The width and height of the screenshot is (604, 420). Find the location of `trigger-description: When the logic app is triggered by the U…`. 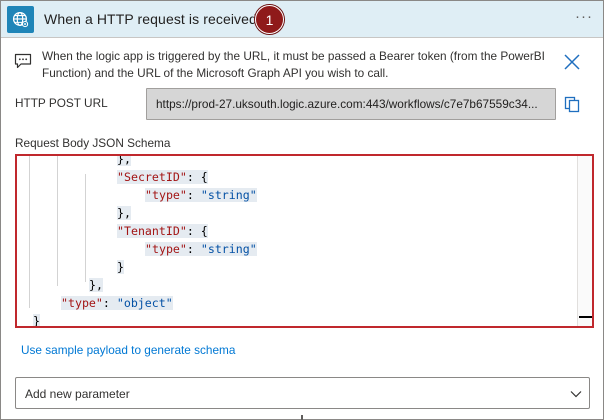

trigger-description: When the logic app is triggered by the U… is located at coordinates (297, 65).